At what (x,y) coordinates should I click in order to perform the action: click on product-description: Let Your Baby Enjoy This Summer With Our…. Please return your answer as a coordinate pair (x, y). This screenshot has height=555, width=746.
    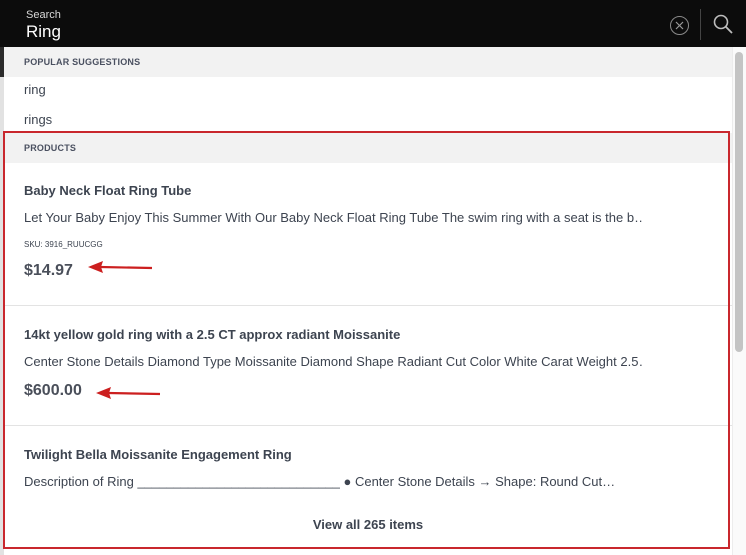
    Looking at the image, I should click on (334, 217).